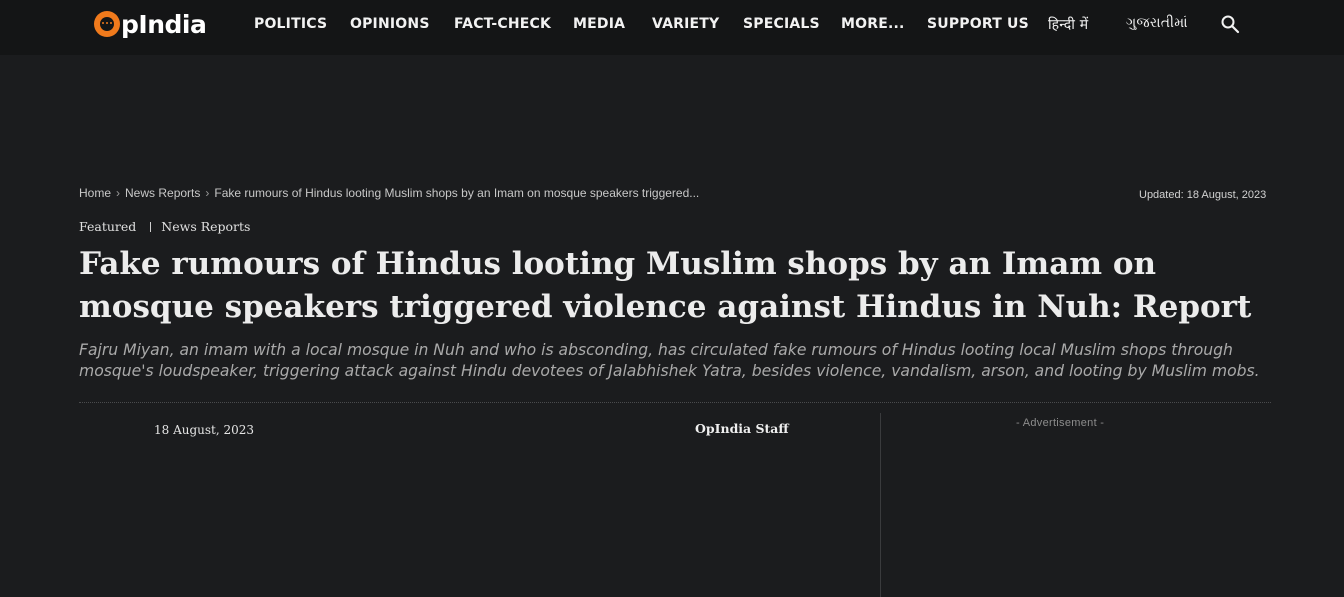  What do you see at coordinates (205, 226) in the screenshot?
I see `category-news-reports: News Reports` at bounding box center [205, 226].